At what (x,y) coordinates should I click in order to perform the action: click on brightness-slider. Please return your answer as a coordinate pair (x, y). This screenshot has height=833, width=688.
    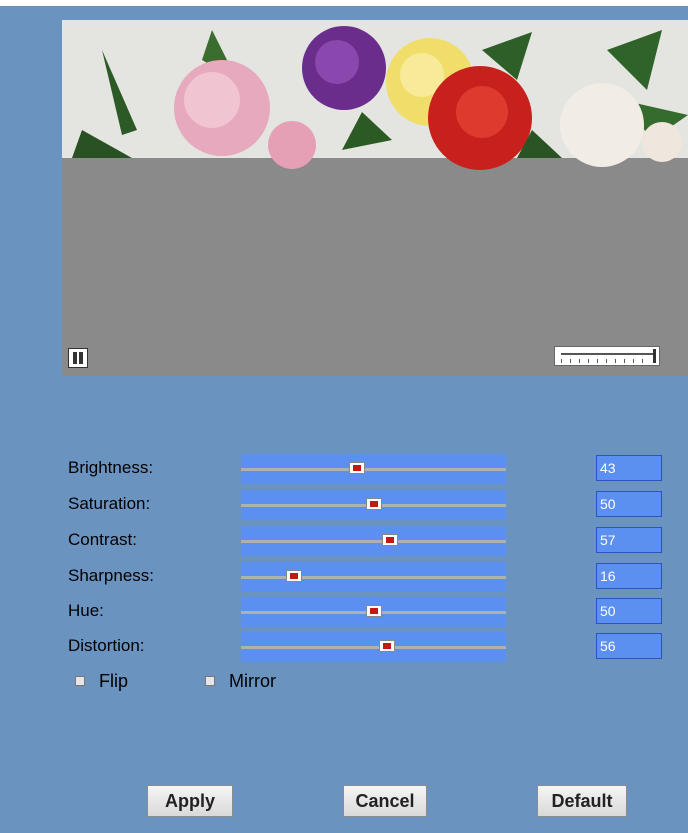
    Looking at the image, I should click on (373, 469).